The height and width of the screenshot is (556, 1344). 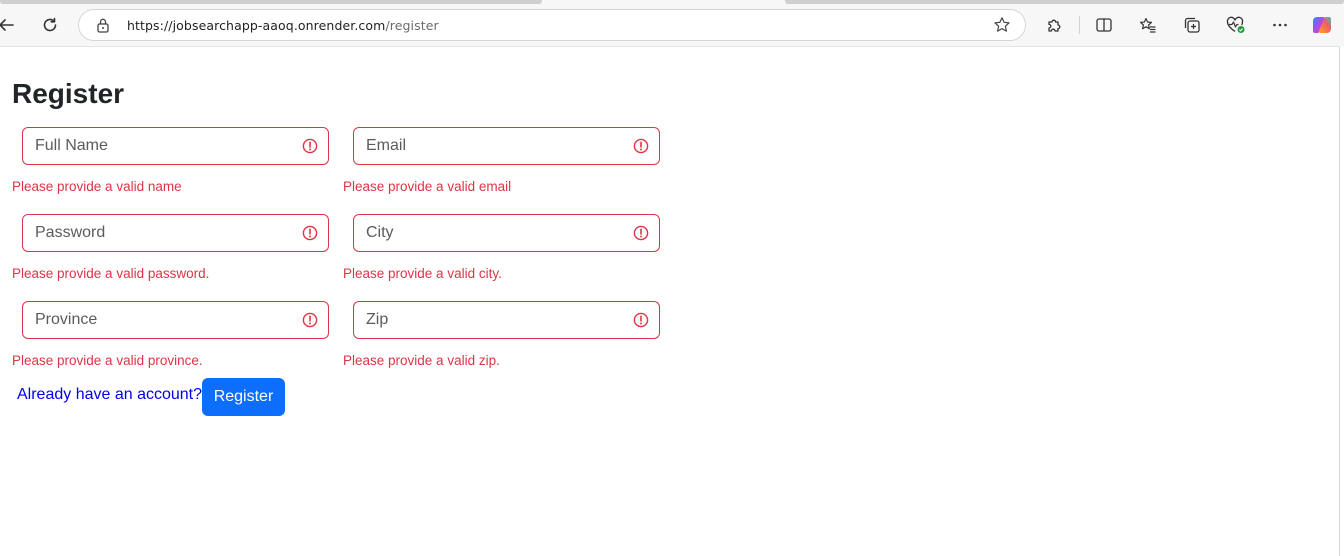 I want to click on password-field, so click(x=175, y=233).